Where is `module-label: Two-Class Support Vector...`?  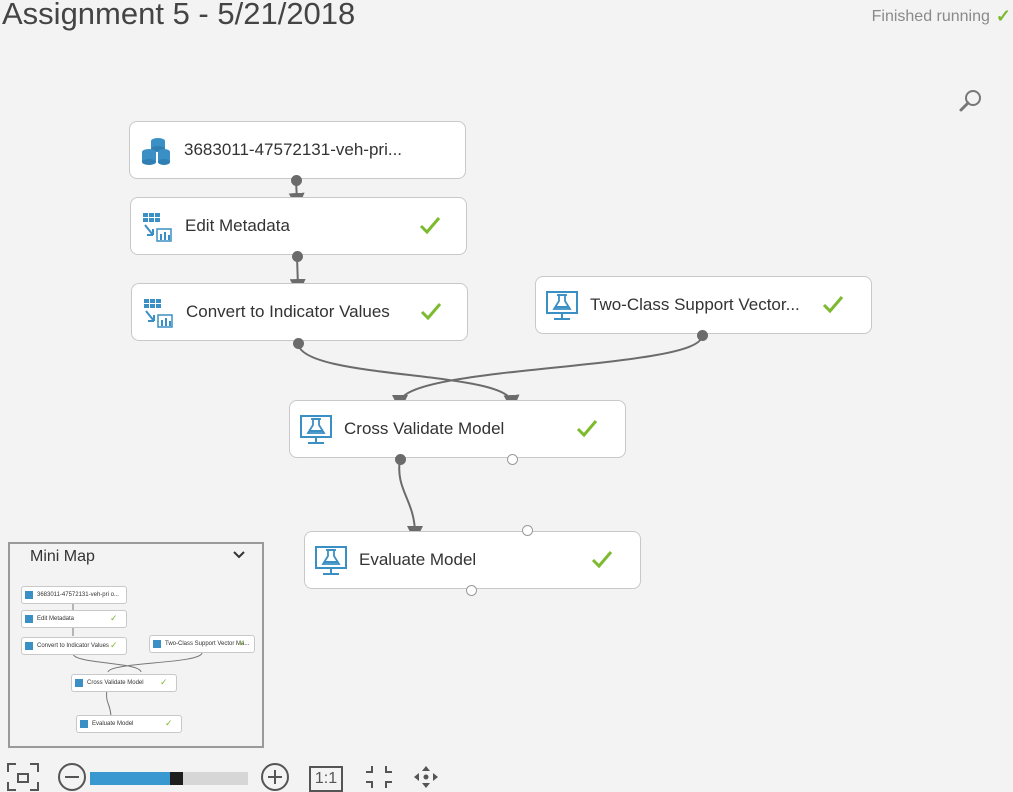 module-label: Two-Class Support Vector... is located at coordinates (695, 304).